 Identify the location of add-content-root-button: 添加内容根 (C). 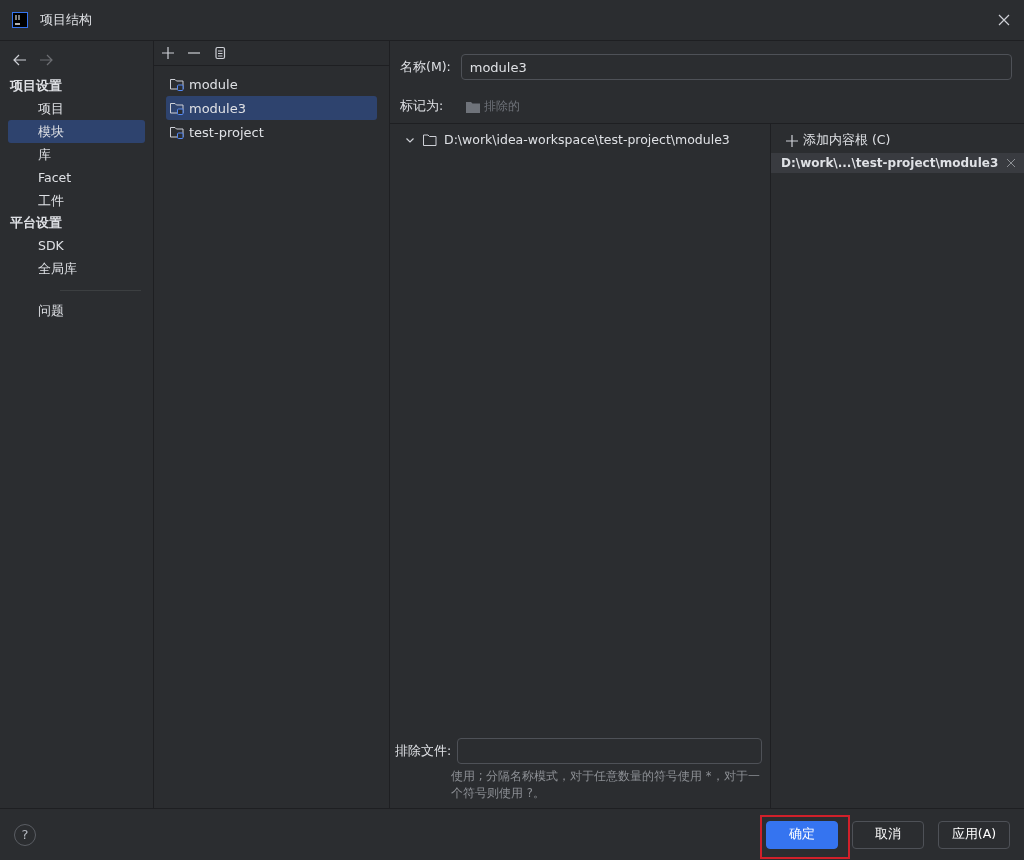
(897, 138).